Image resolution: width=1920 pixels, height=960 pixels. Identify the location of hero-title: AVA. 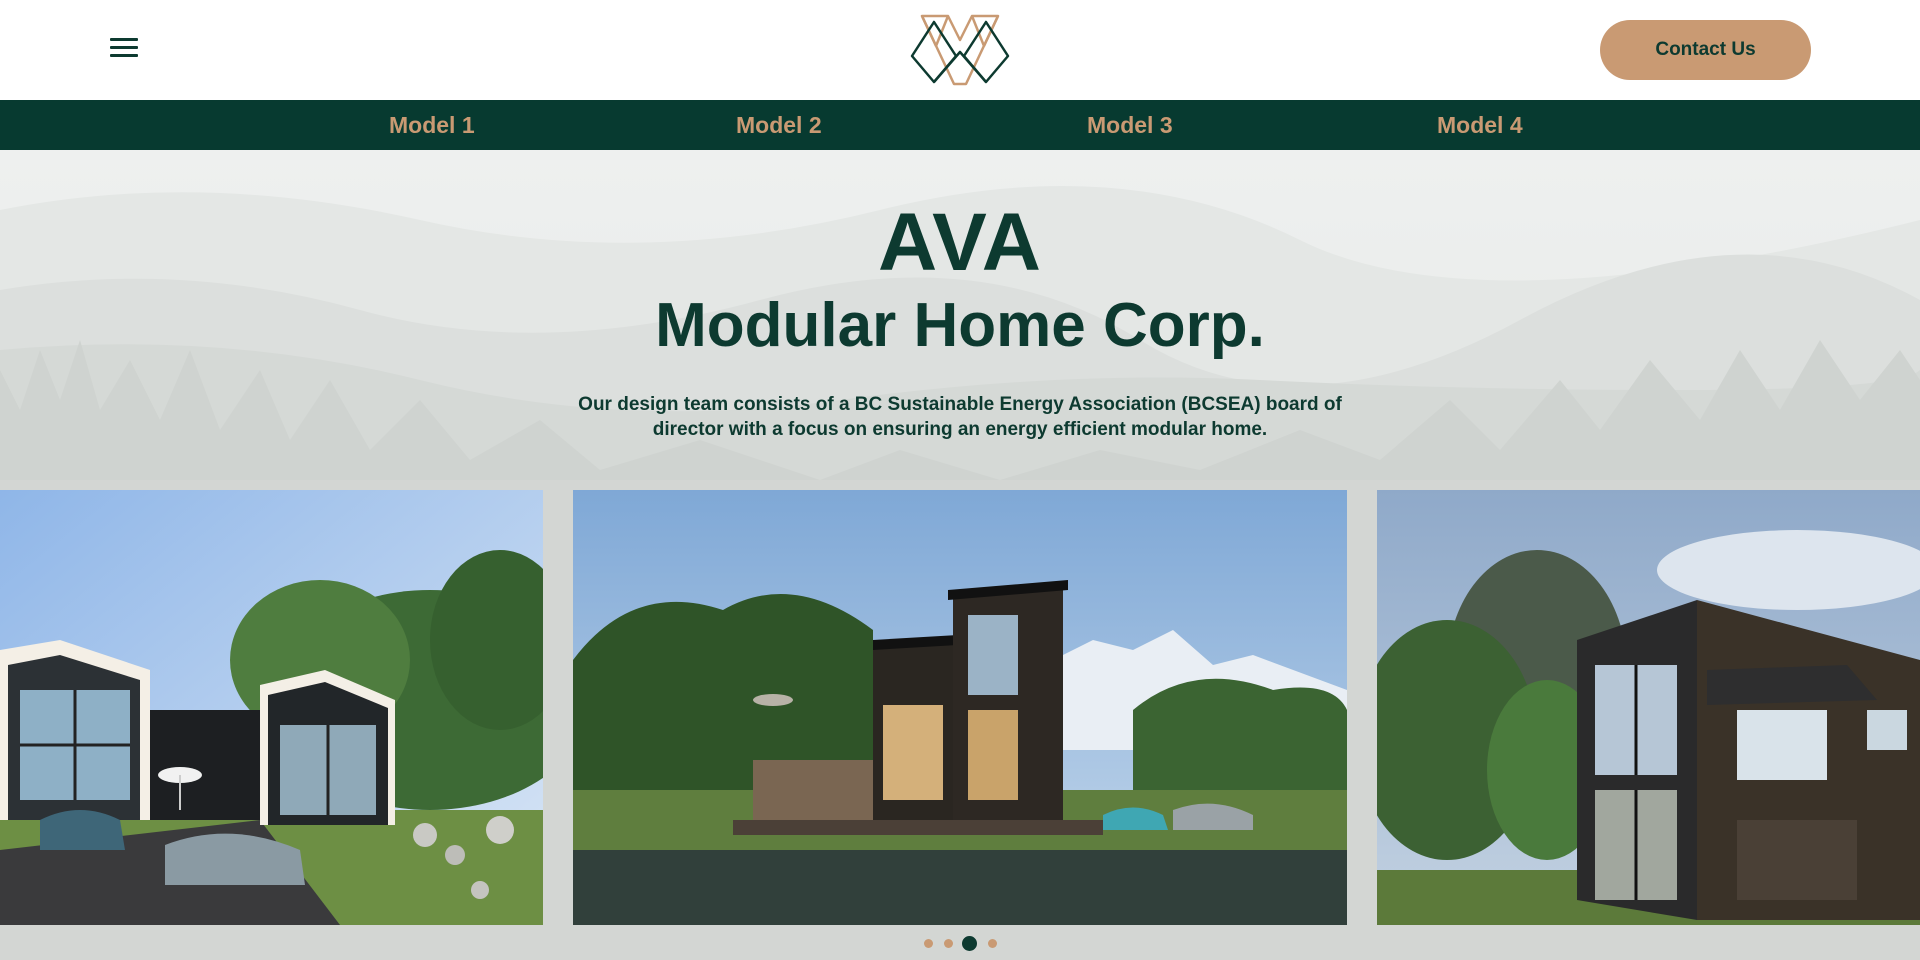
(960, 242).